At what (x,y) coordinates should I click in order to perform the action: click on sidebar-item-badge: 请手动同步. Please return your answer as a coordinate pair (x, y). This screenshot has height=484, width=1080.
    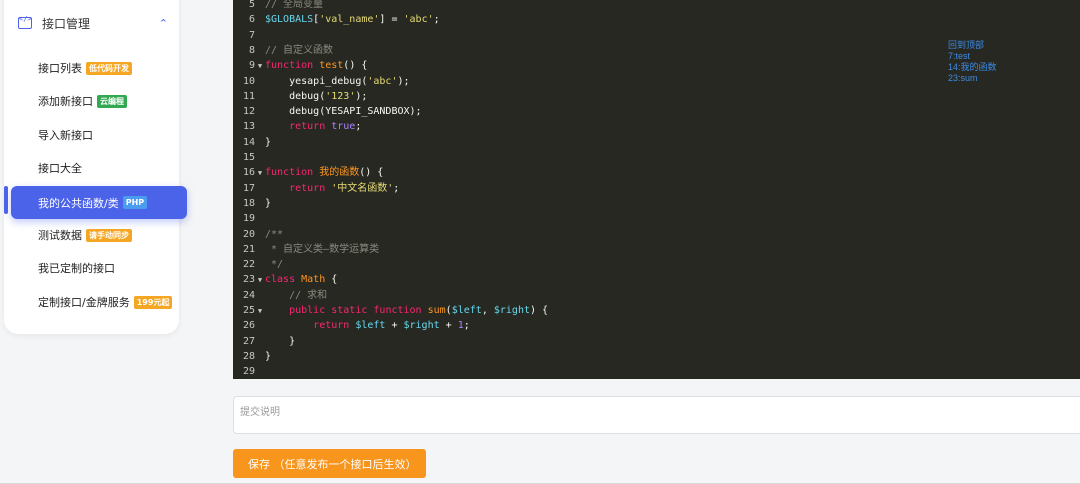
    Looking at the image, I should click on (109, 235).